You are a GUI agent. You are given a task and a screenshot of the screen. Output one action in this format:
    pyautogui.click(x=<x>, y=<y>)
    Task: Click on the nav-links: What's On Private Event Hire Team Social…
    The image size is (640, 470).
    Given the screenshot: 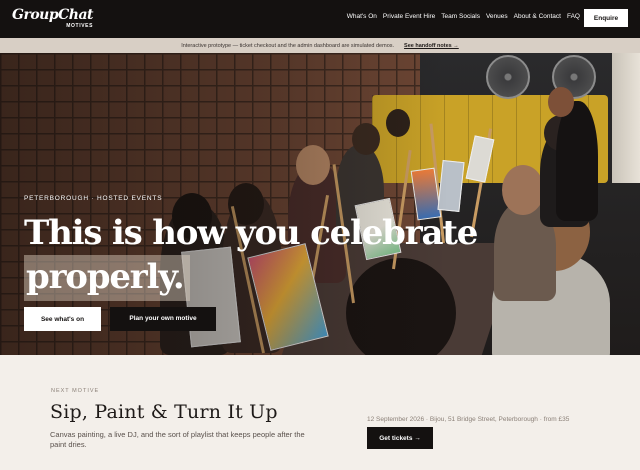 What is the action you would take?
    pyautogui.click(x=463, y=16)
    